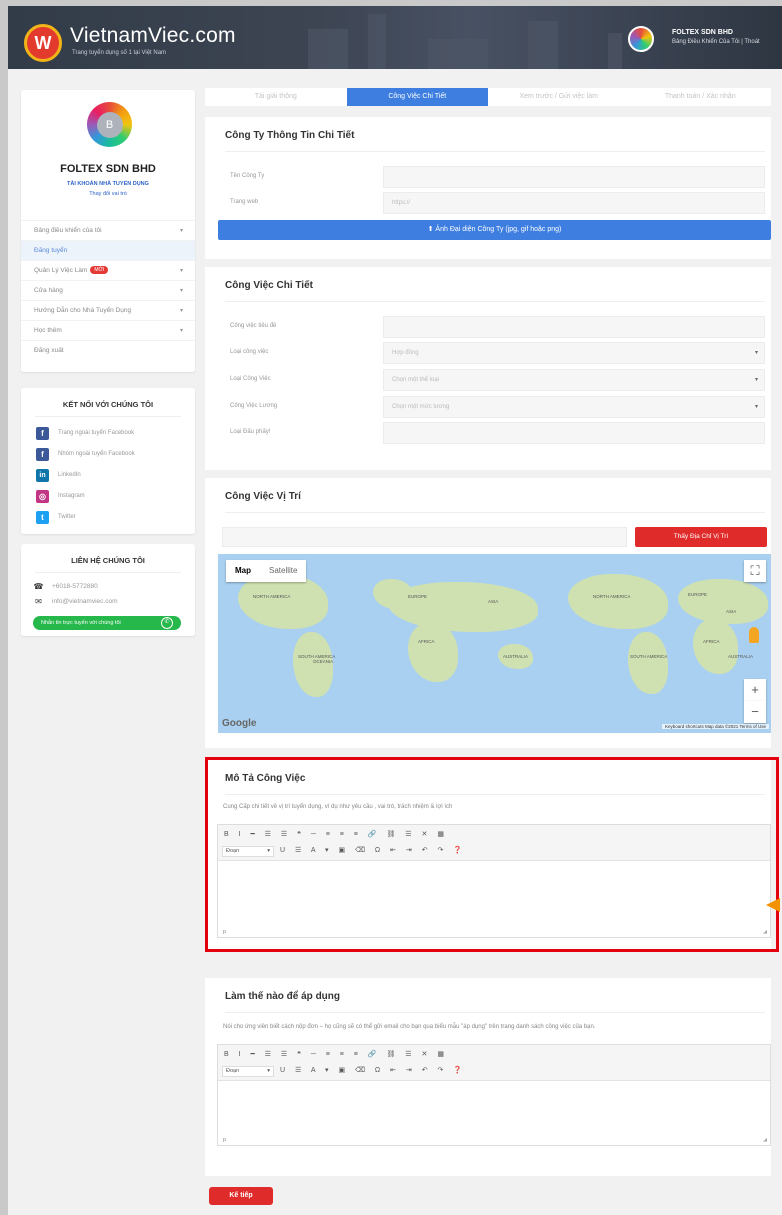  I want to click on header-user-links: Bảng Điều Khiển Của Tôi | Thoát, so click(716, 42).